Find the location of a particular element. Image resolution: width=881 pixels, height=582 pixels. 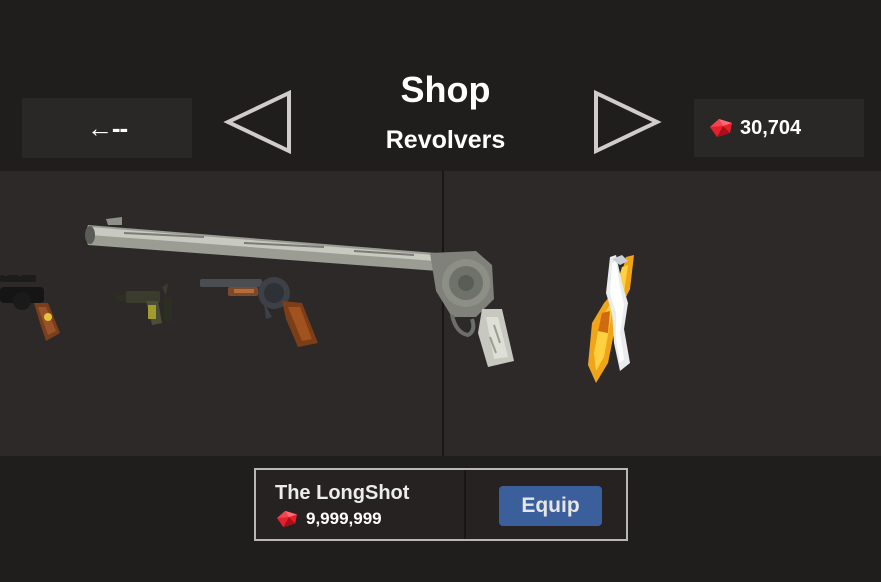

item-price-row: 9,999,999 is located at coordinates (328, 519).